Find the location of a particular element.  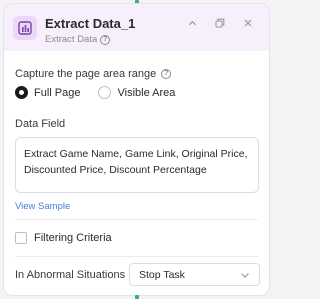

radio-unselected-indicator is located at coordinates (105, 92).